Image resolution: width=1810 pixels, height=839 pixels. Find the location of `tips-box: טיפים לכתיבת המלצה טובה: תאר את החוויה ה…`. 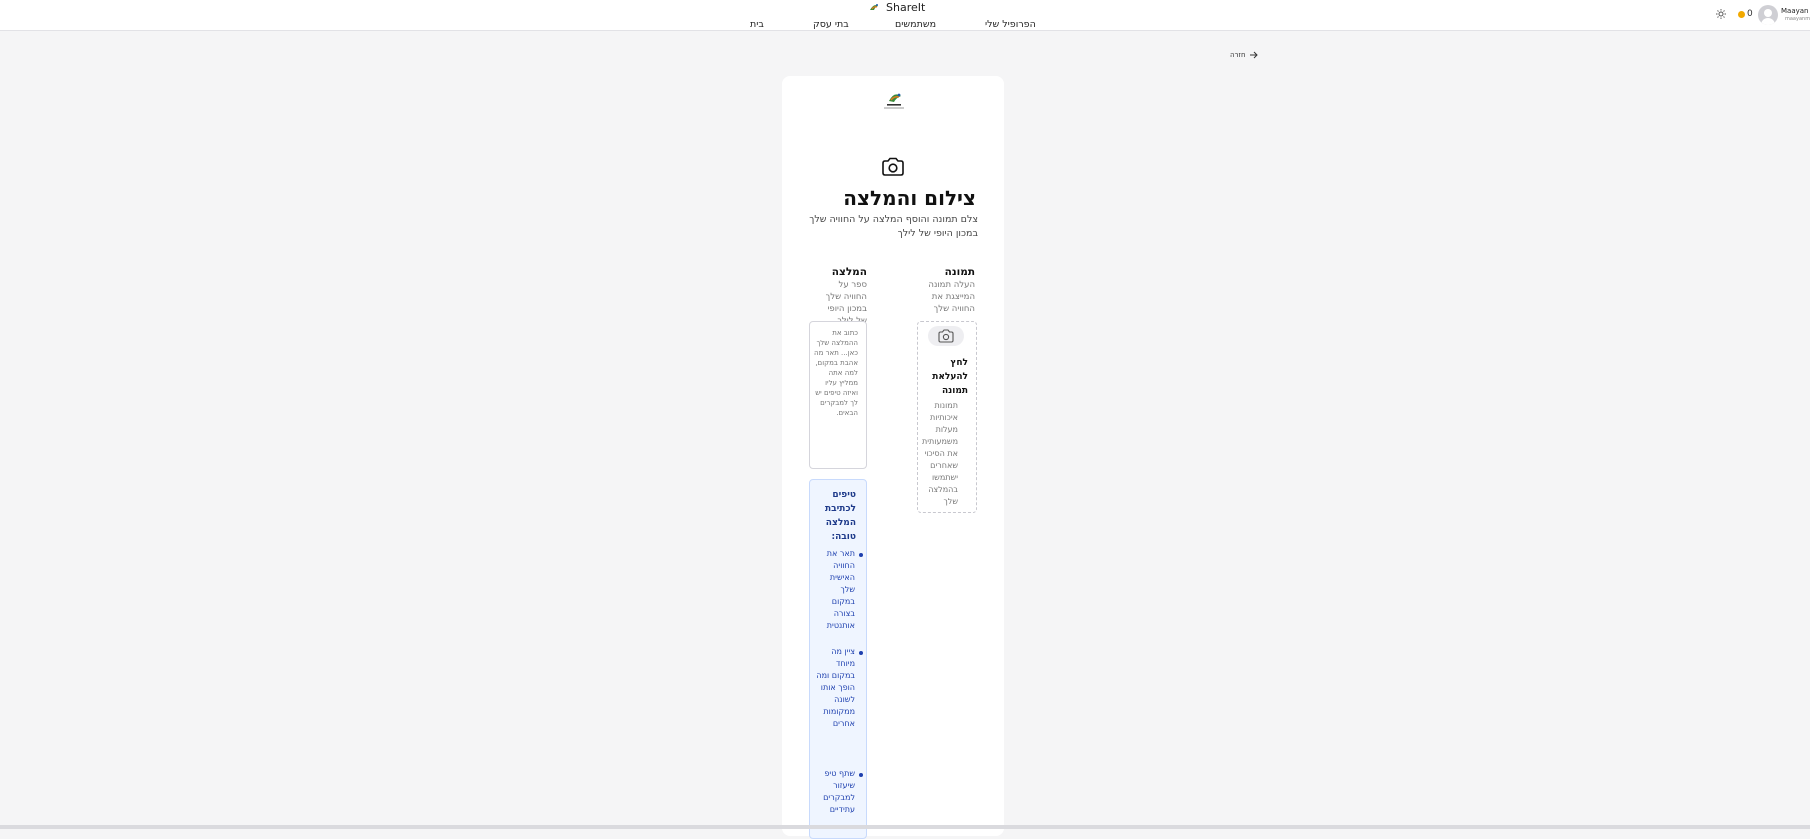

tips-box: טיפים לכתיבת המלצה טובה: תאר את החוויה ה… is located at coordinates (838, 659).